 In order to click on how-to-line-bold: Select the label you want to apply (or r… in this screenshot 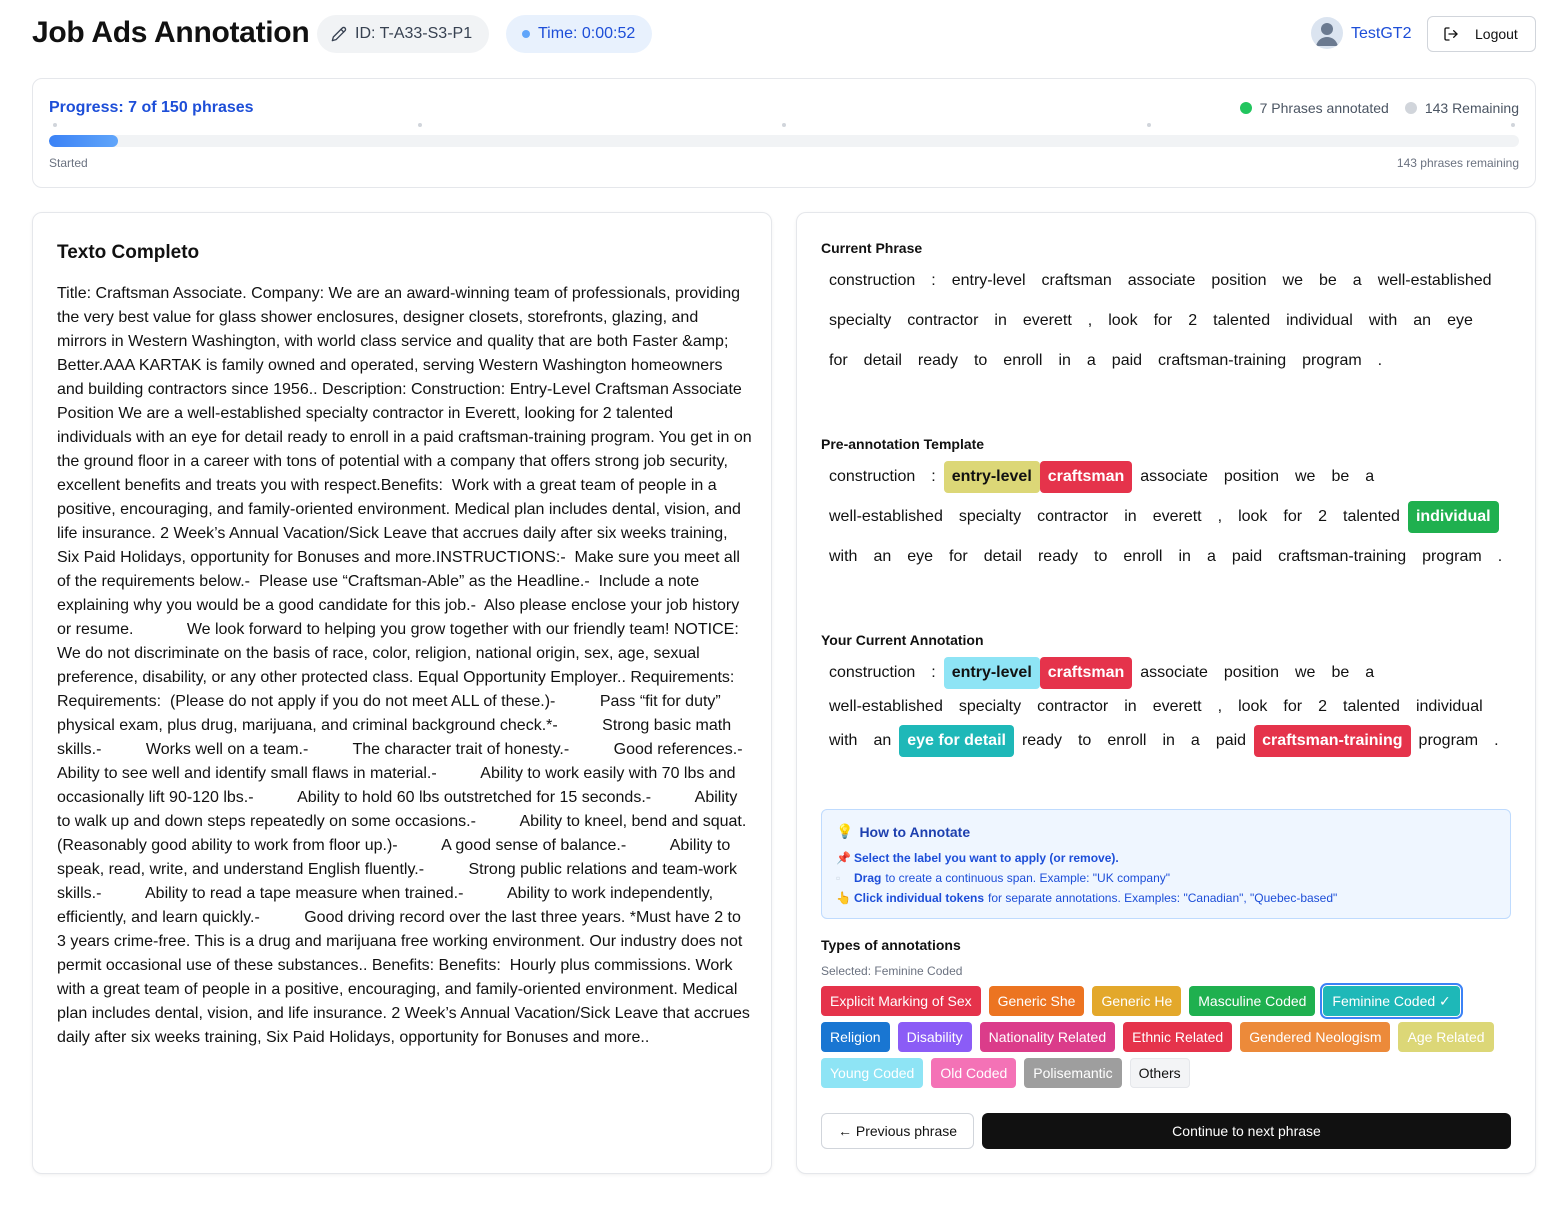, I will do `click(986, 858)`.